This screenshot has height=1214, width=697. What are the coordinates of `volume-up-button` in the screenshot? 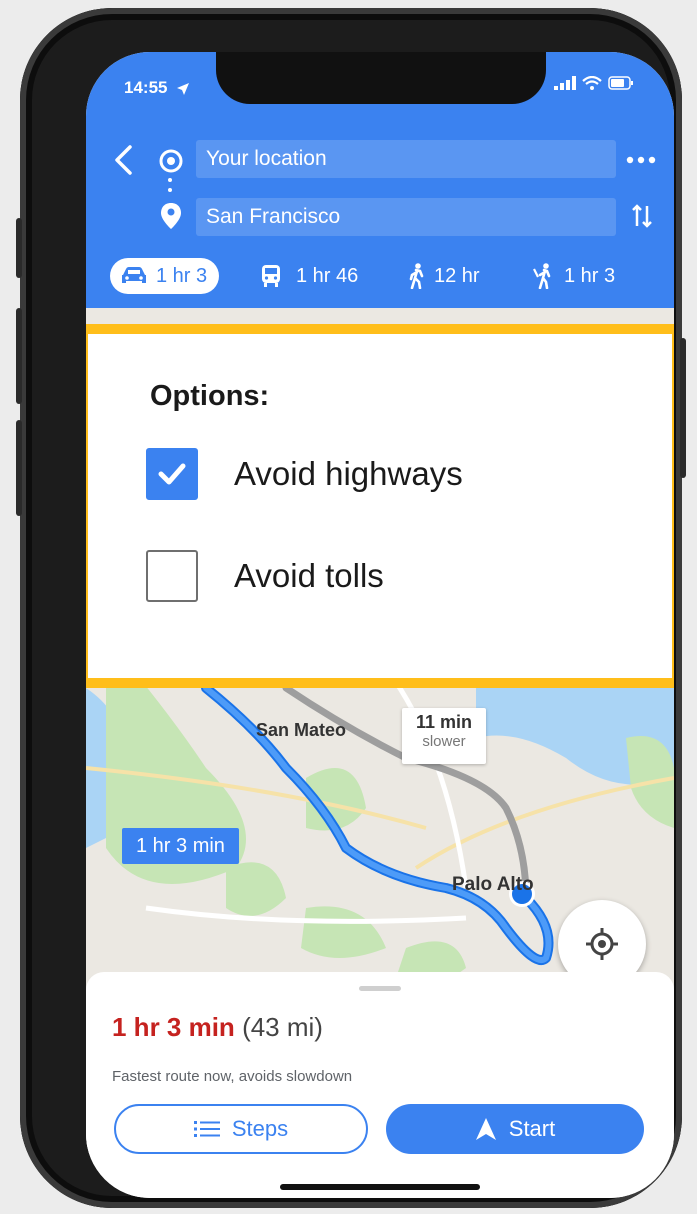 It's located at (19, 356).